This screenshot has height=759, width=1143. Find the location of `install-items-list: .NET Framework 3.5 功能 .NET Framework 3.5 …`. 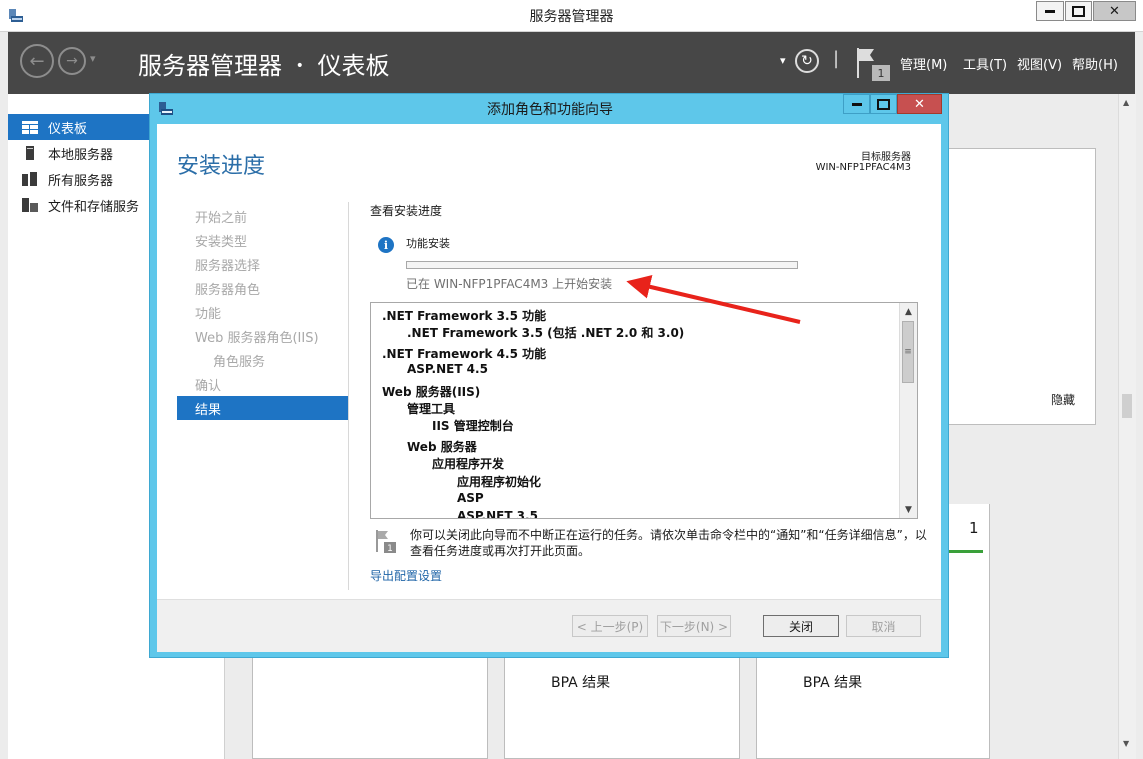

install-items-list: .NET Framework 3.5 功能 .NET Framework 3.5 … is located at coordinates (644, 410).